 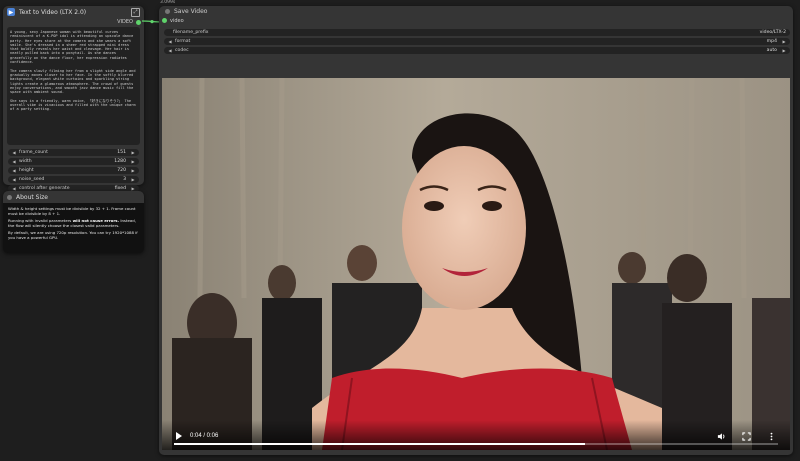 What do you see at coordinates (120, 161) in the screenshot?
I see `widget-value: 1280` at bounding box center [120, 161].